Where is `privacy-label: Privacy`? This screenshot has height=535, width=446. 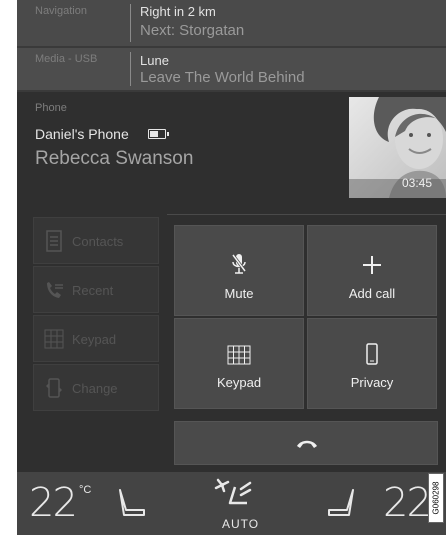 privacy-label: Privacy is located at coordinates (372, 382).